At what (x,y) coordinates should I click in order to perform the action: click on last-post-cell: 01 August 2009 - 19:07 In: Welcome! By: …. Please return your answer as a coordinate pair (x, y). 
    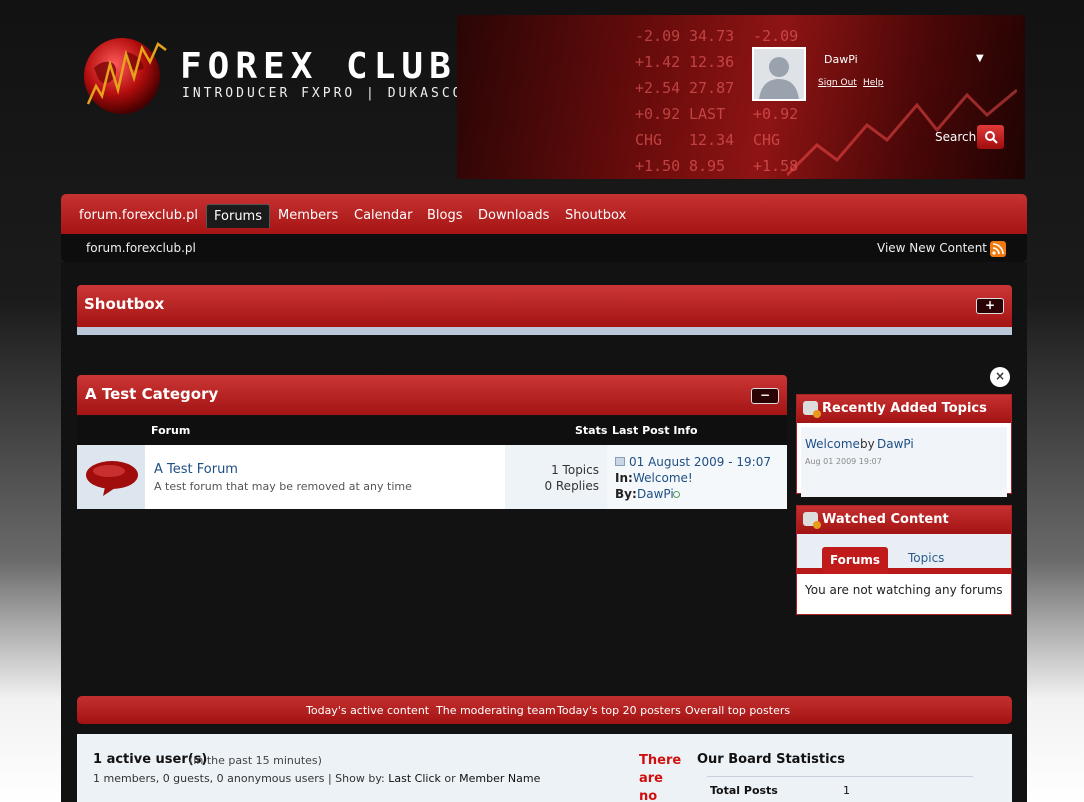
    Looking at the image, I should click on (697, 477).